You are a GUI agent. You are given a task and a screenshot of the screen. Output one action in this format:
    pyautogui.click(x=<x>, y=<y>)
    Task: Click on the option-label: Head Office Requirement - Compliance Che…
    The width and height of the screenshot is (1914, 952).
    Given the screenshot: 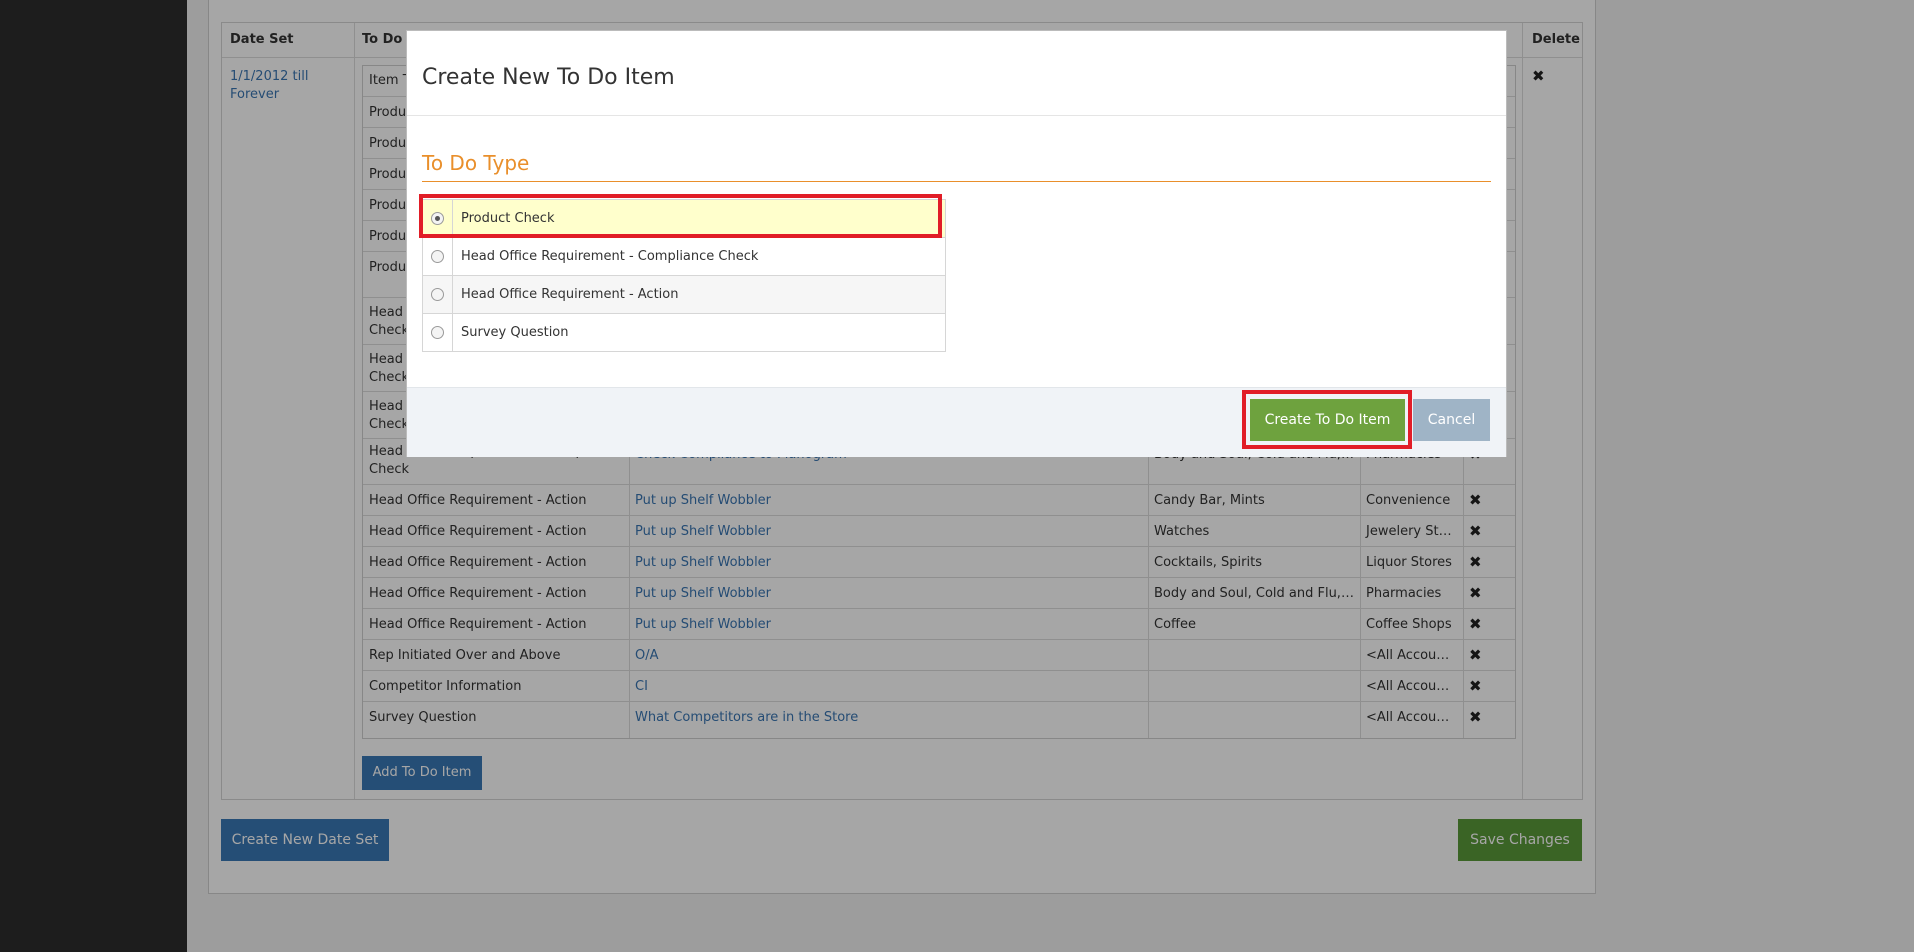 What is the action you would take?
    pyautogui.click(x=610, y=256)
    